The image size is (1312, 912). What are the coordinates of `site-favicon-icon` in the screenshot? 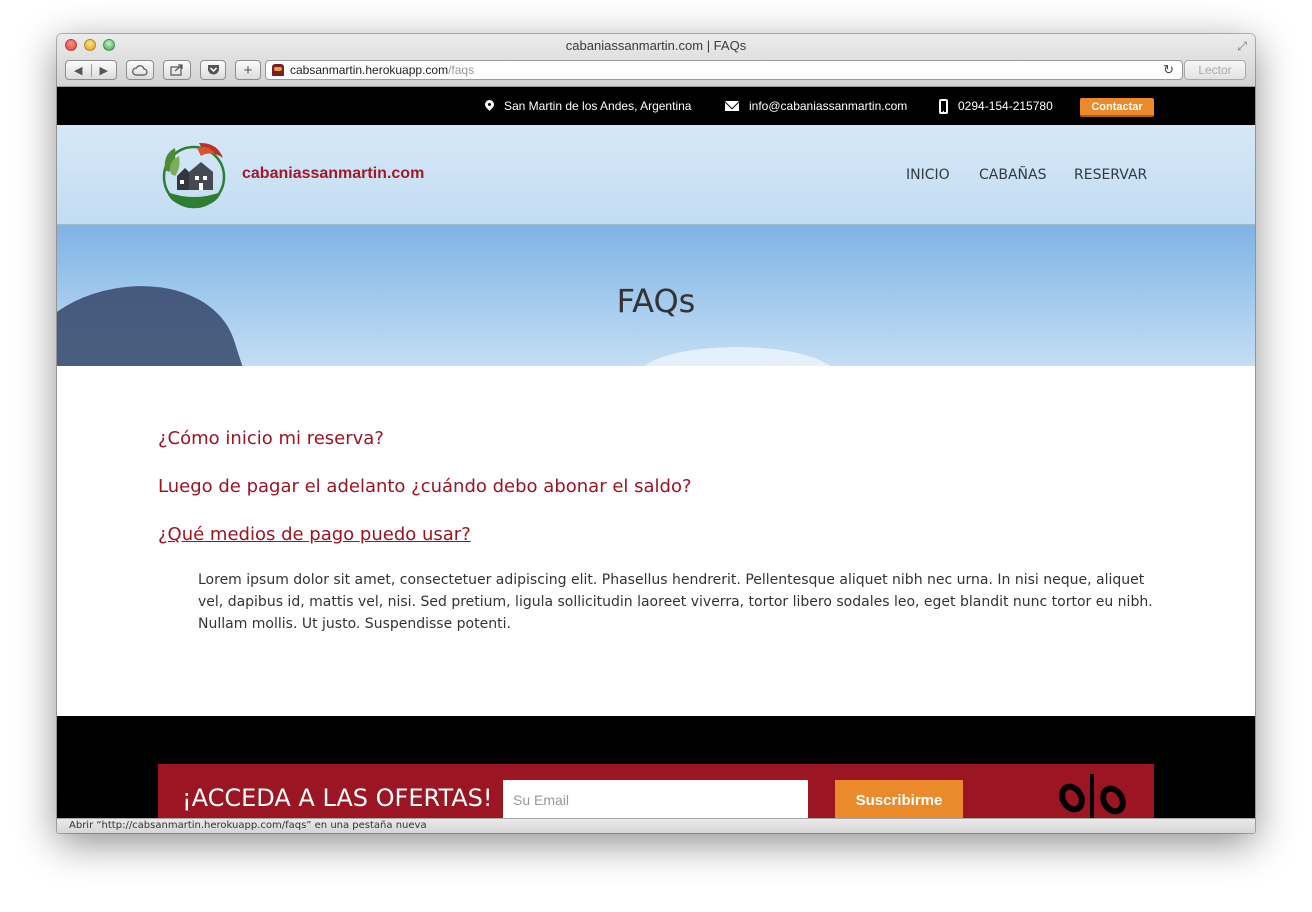 It's located at (278, 70).